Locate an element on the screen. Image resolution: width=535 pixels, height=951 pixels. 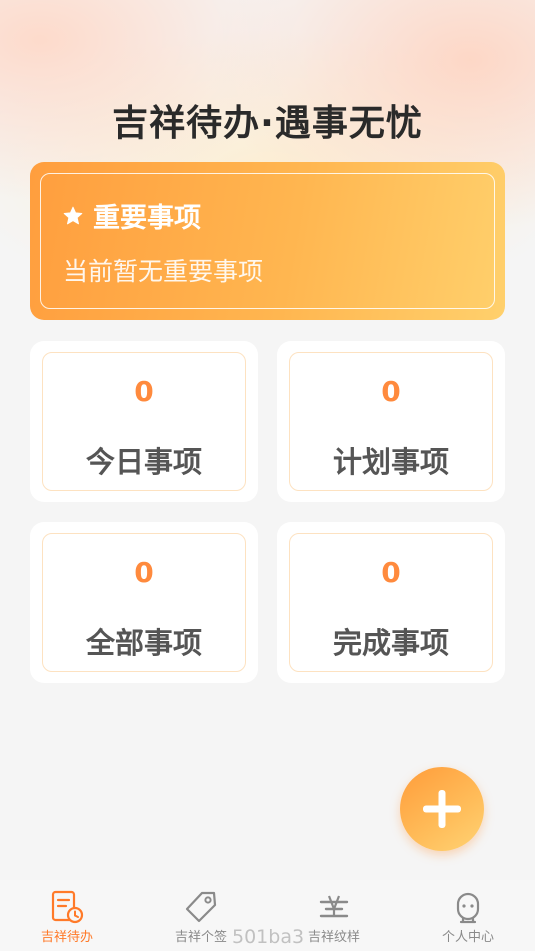
add-item-button is located at coordinates (442, 809).